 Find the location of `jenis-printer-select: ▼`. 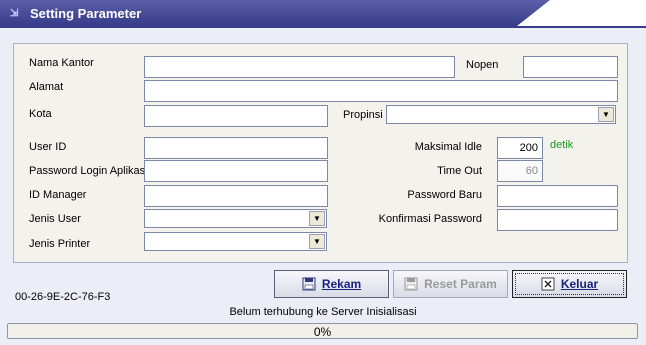

jenis-printer-select: ▼ is located at coordinates (235, 241).